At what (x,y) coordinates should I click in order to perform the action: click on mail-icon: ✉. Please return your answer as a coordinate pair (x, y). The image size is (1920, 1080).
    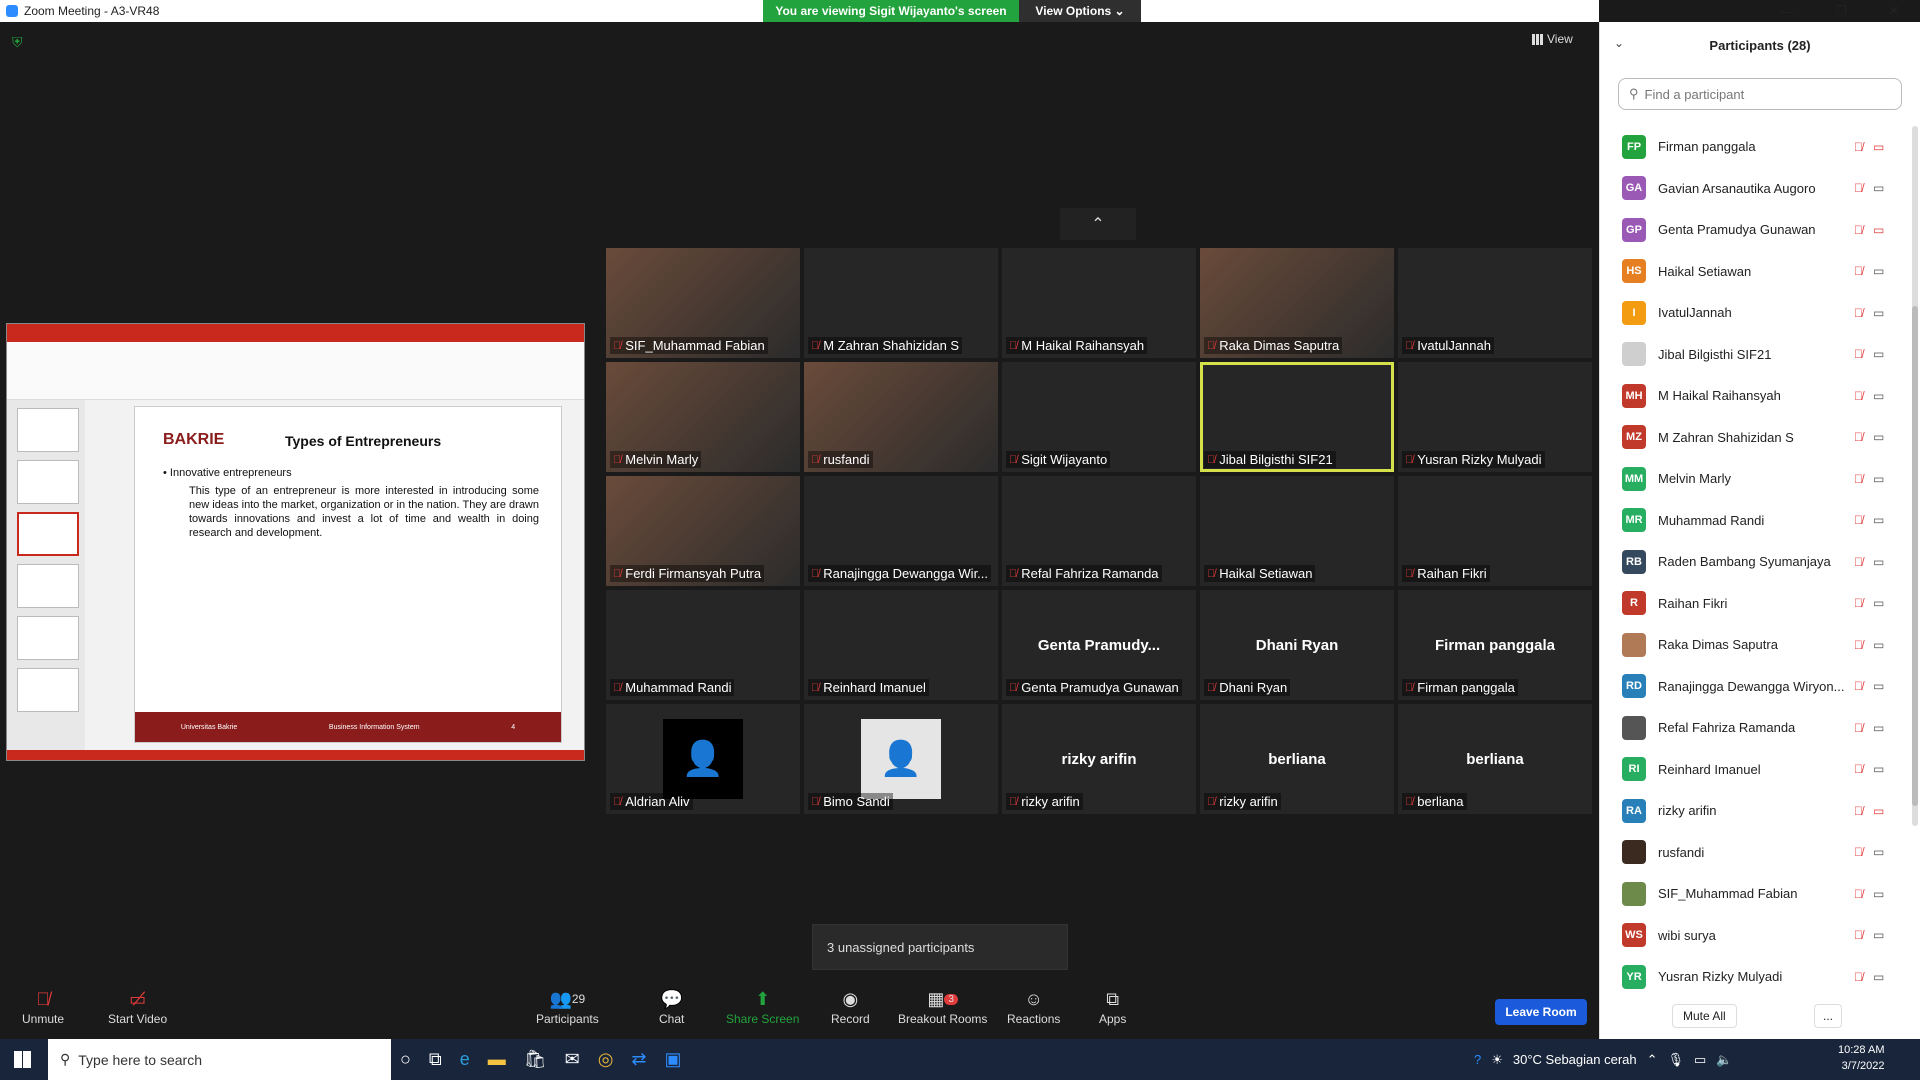
    Looking at the image, I should click on (572, 1059).